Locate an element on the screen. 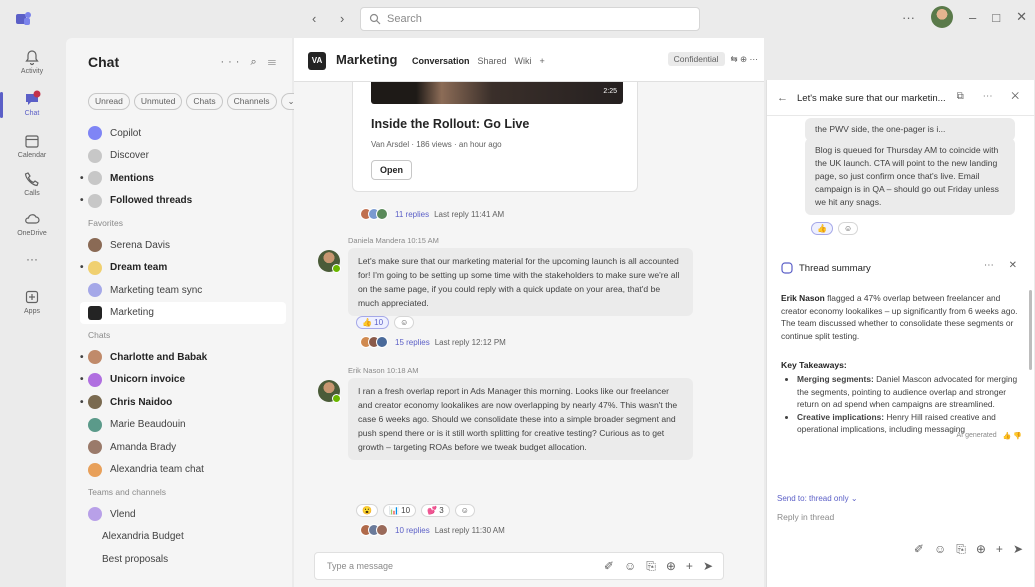 This screenshot has width=1035, height=587. chat-list-item-label: Best proposals is located at coordinates (135, 559).